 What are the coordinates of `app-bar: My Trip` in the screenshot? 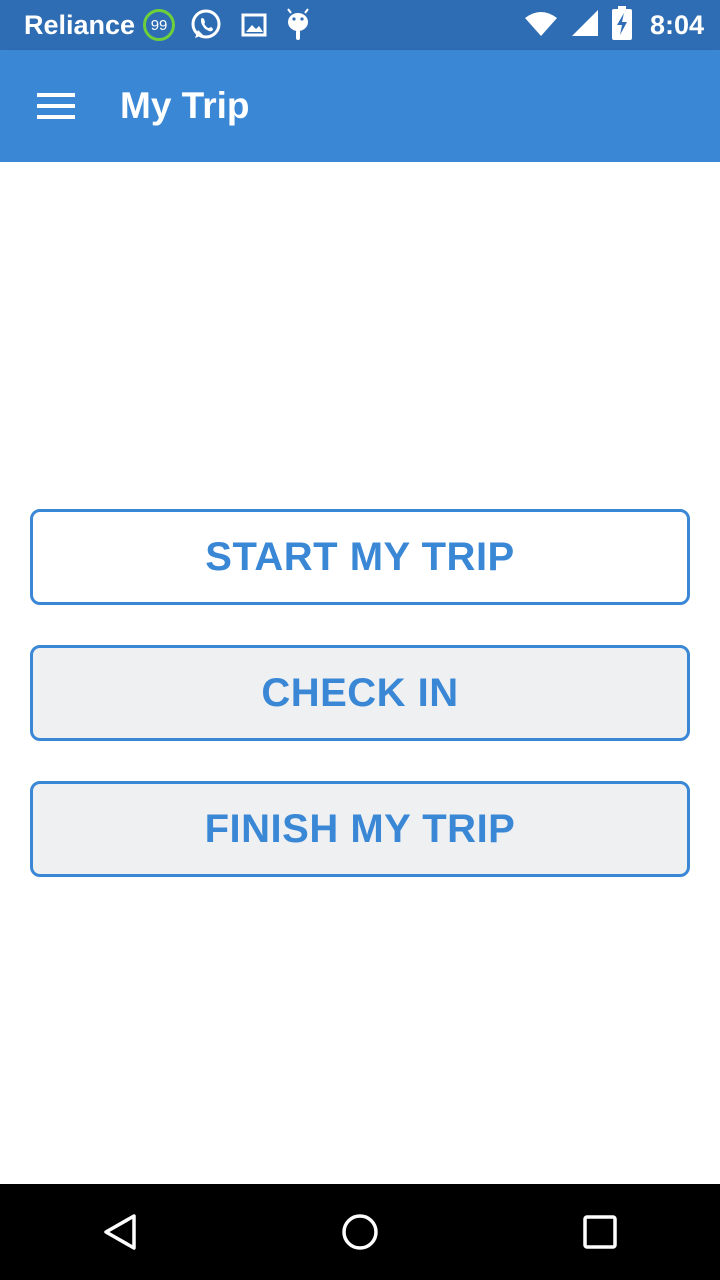 It's located at (360, 106).